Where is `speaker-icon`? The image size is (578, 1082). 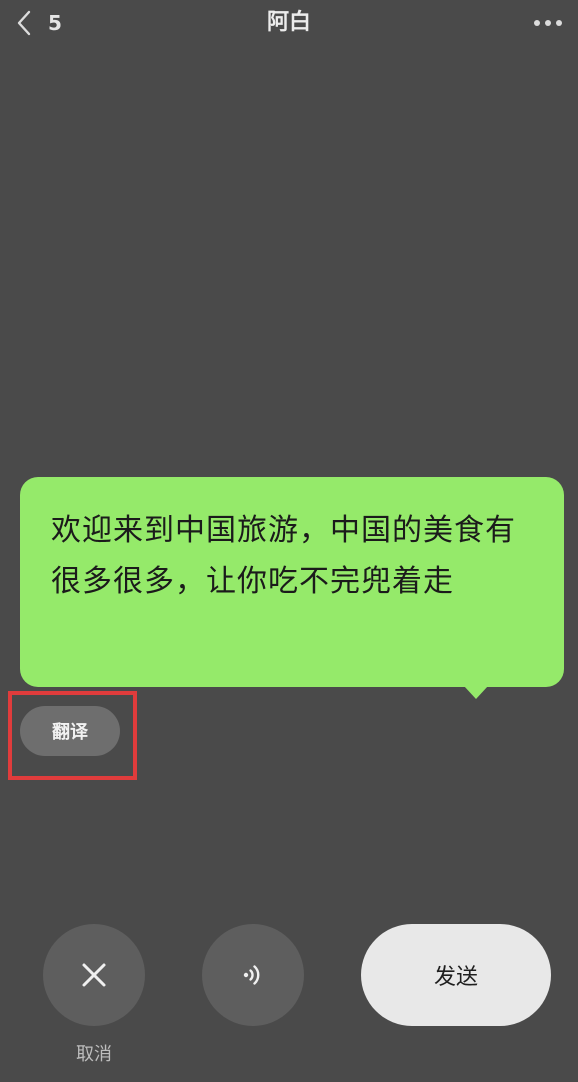
speaker-icon is located at coordinates (251, 975).